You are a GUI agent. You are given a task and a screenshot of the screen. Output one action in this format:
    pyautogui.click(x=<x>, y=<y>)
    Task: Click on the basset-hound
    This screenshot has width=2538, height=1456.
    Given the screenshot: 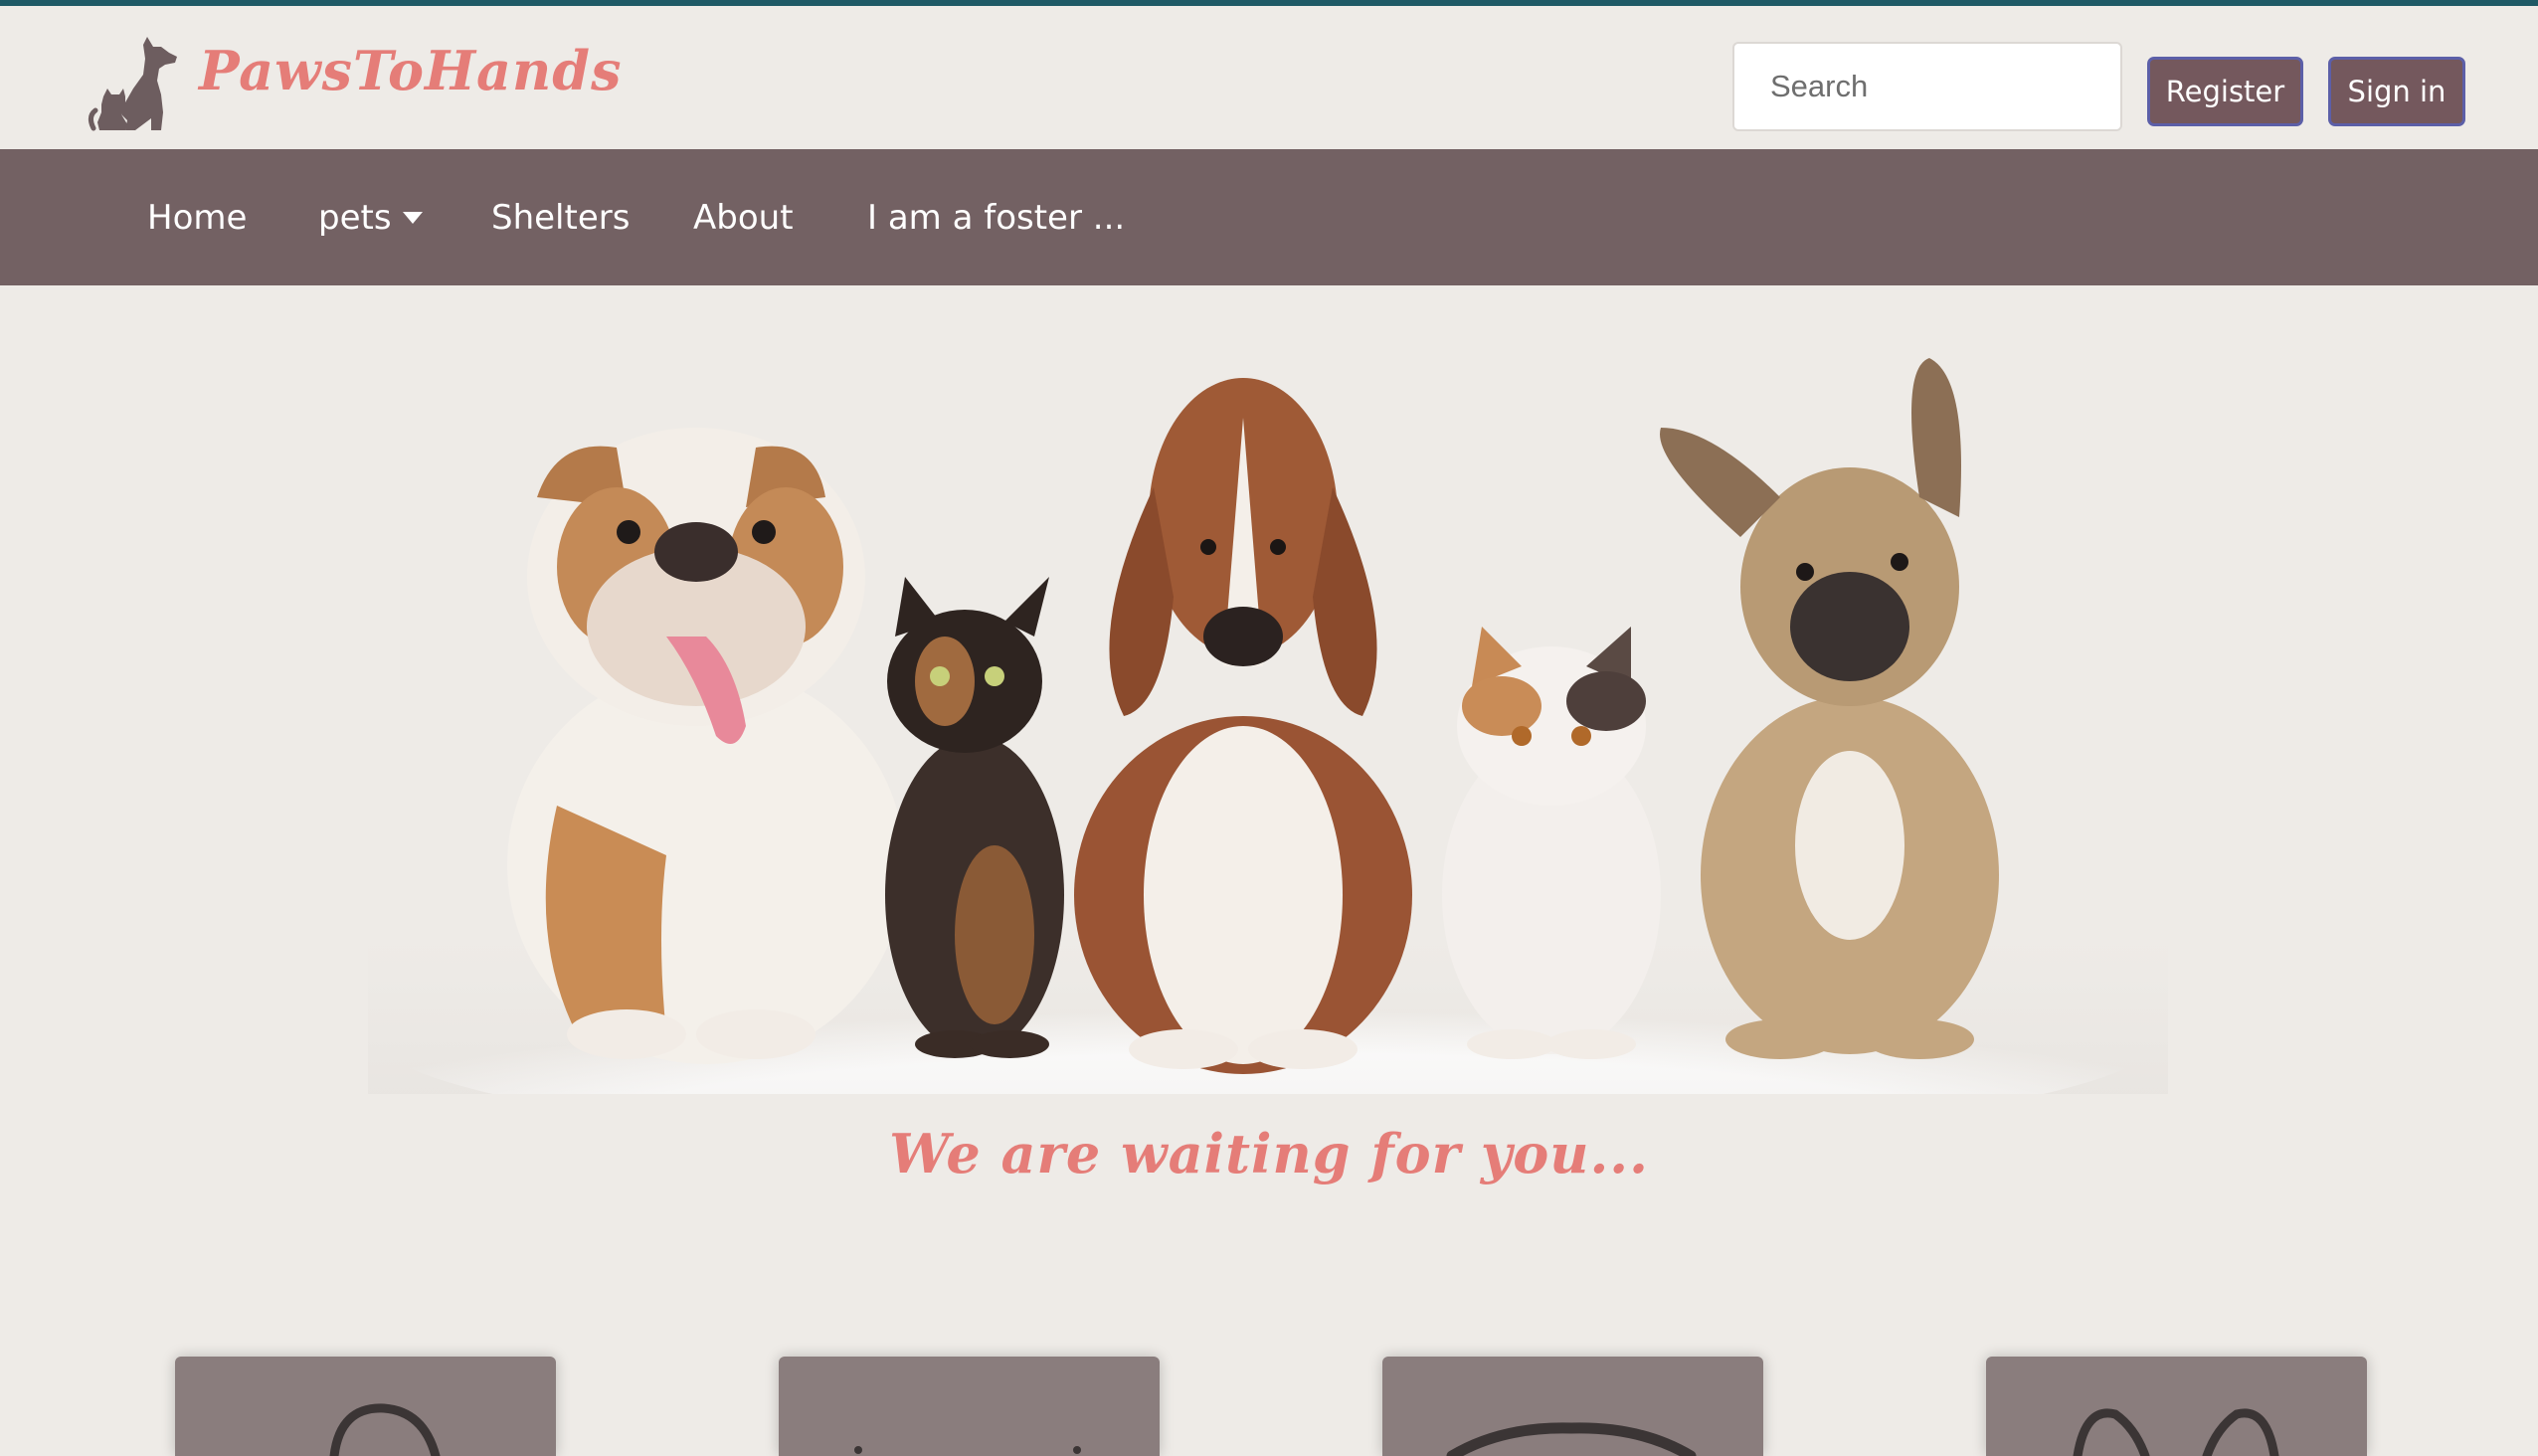 What is the action you would take?
    pyautogui.click(x=1243, y=726)
    